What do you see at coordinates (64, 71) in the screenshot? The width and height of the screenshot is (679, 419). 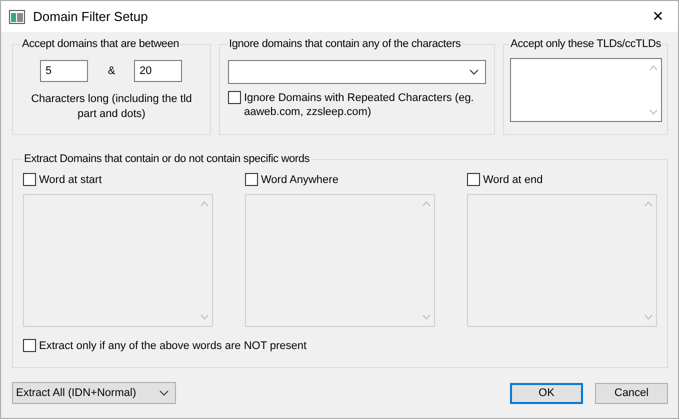 I see `min-length-field: 5` at bounding box center [64, 71].